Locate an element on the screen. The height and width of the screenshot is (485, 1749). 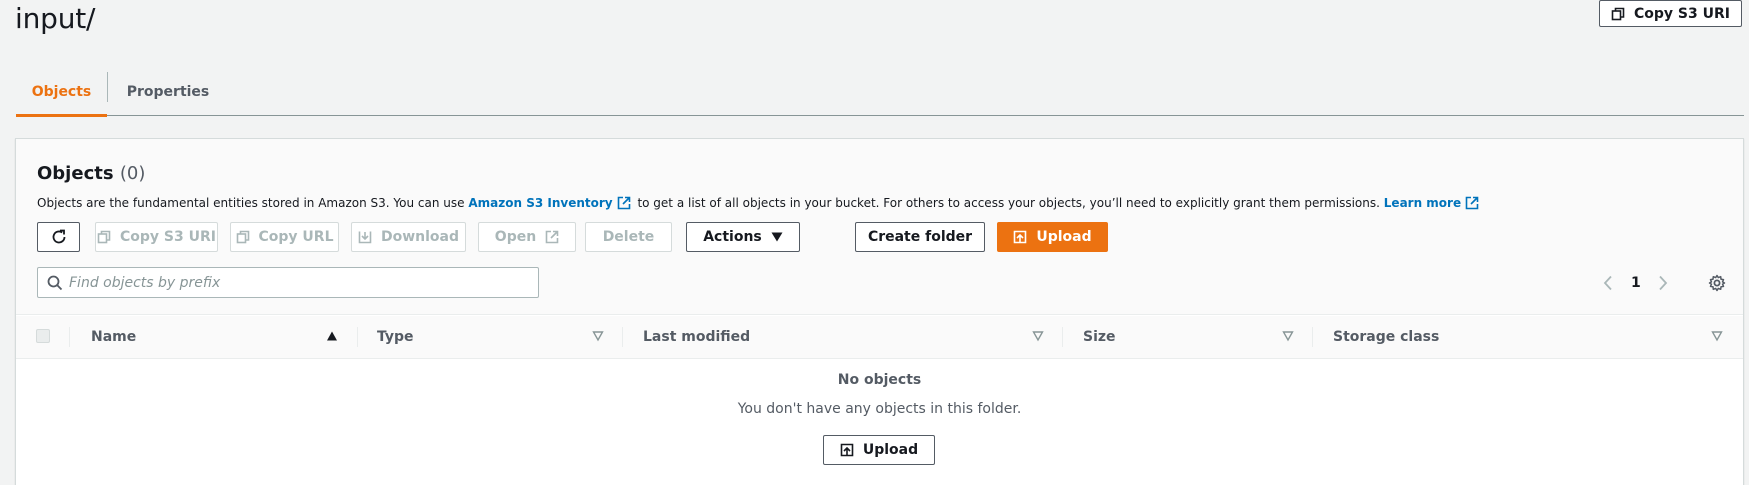
delete-label: Delete is located at coordinates (628, 237).